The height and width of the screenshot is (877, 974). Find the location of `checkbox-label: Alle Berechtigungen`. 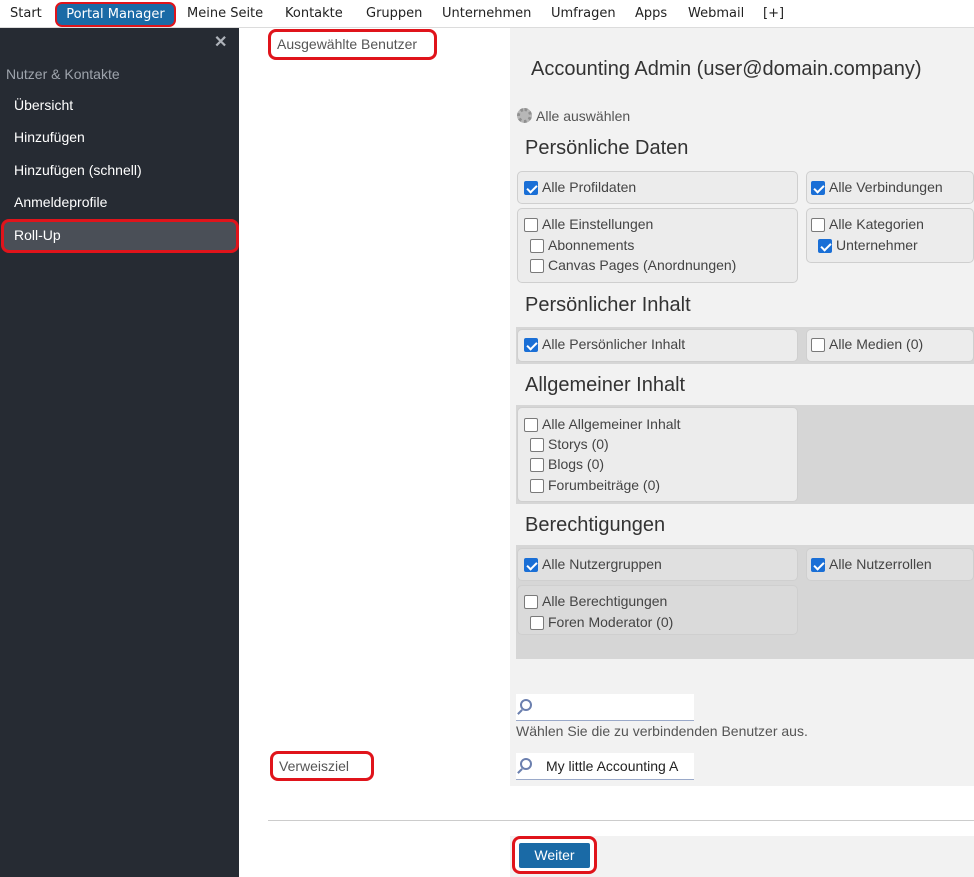

checkbox-label: Alle Berechtigungen is located at coordinates (605, 601).